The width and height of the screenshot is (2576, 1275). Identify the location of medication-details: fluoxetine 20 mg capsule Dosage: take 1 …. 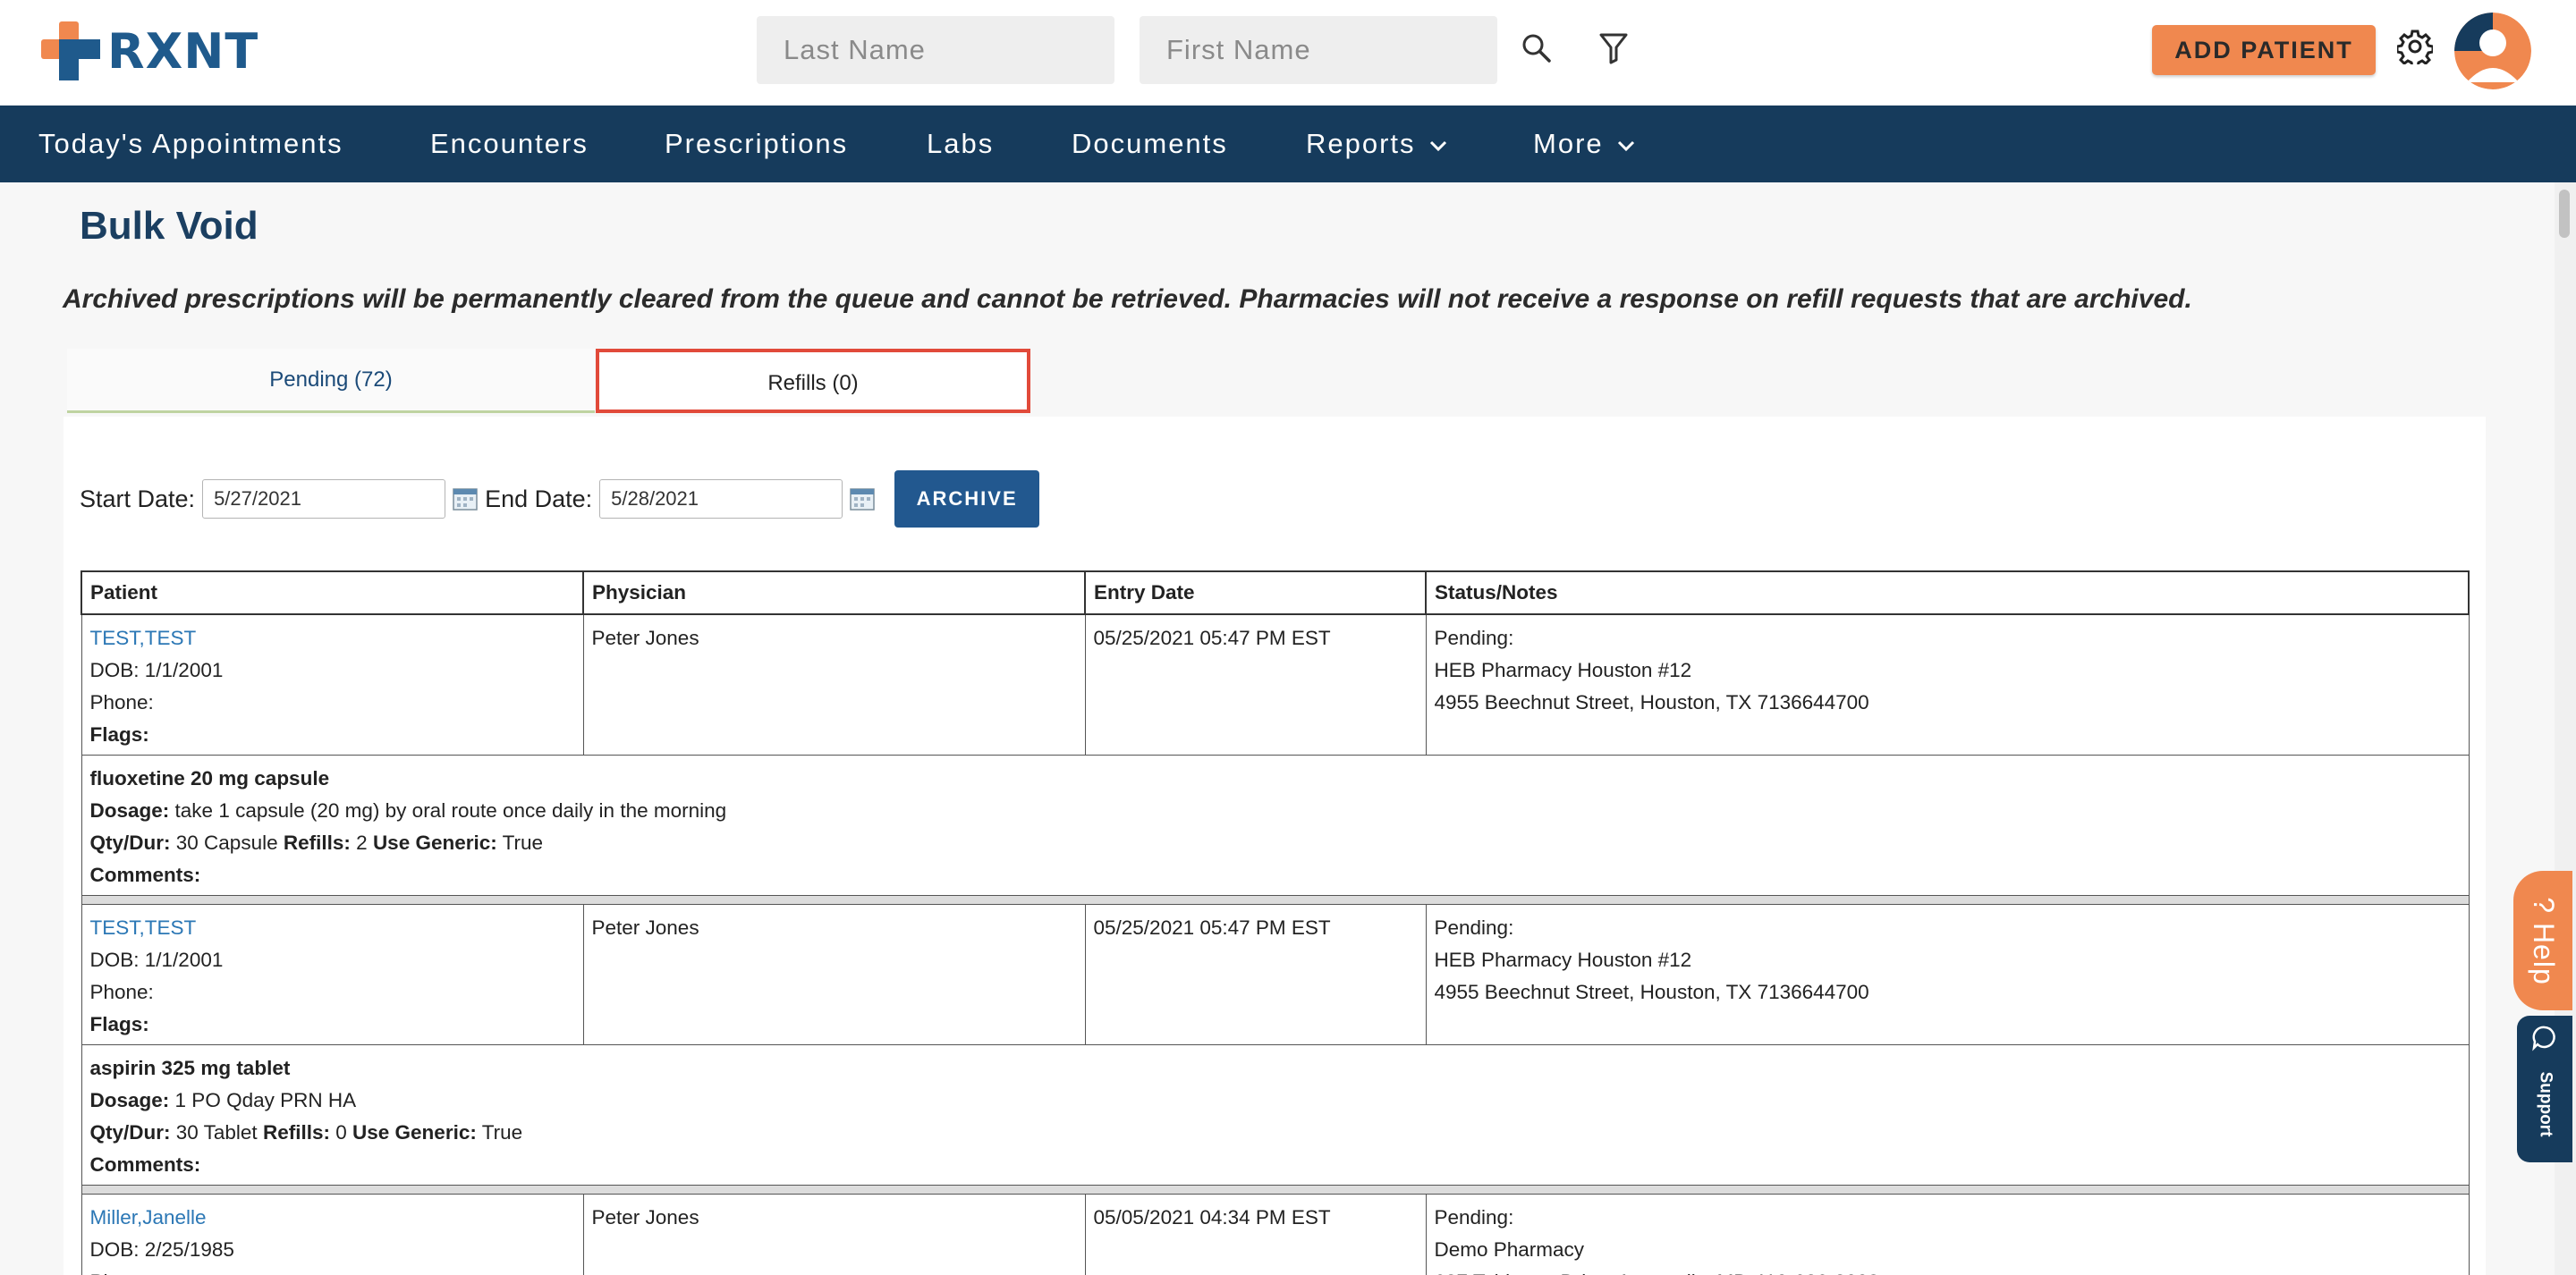
(1275, 825).